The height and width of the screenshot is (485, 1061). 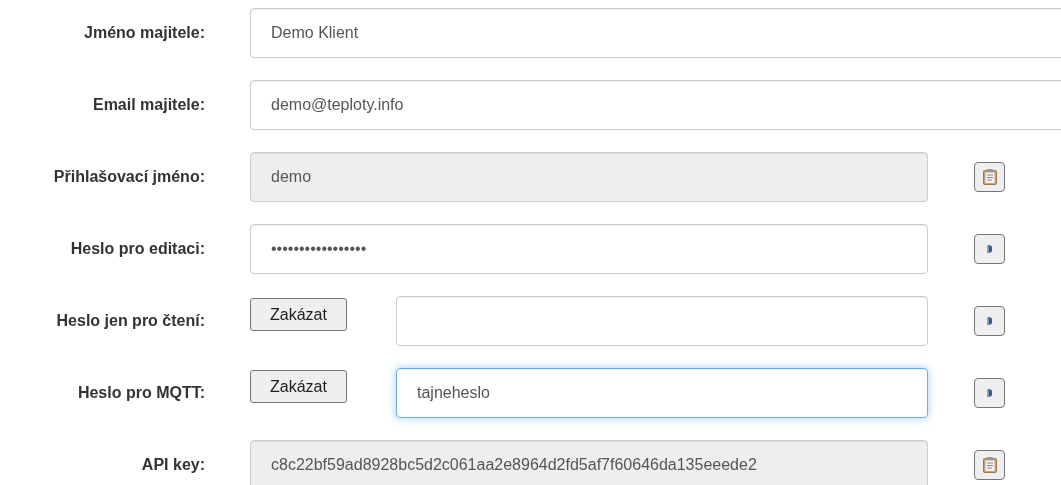 What do you see at coordinates (172, 465) in the screenshot?
I see `field-label: API key:` at bounding box center [172, 465].